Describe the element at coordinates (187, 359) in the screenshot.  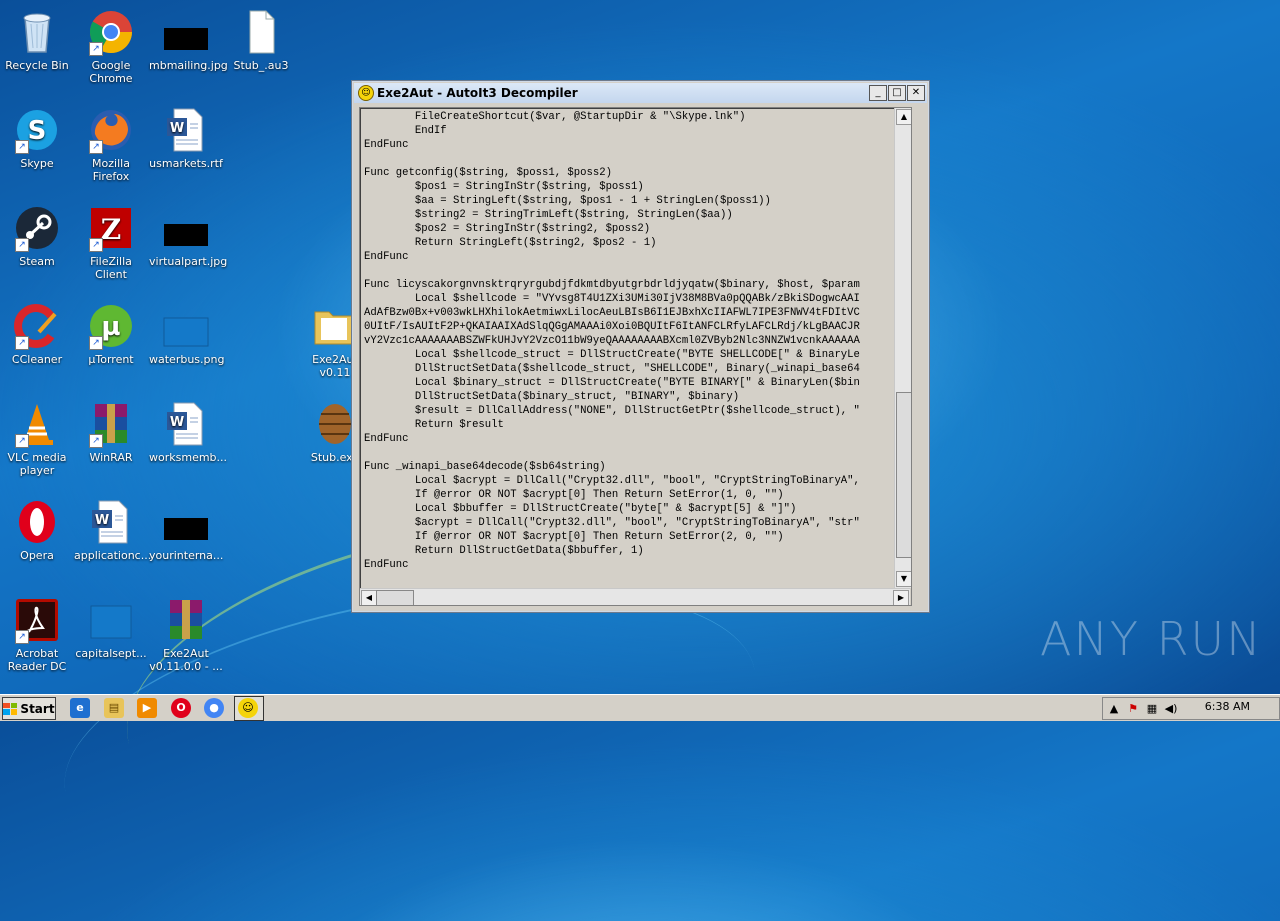
I see `icon-label: waterbus.png` at that location.